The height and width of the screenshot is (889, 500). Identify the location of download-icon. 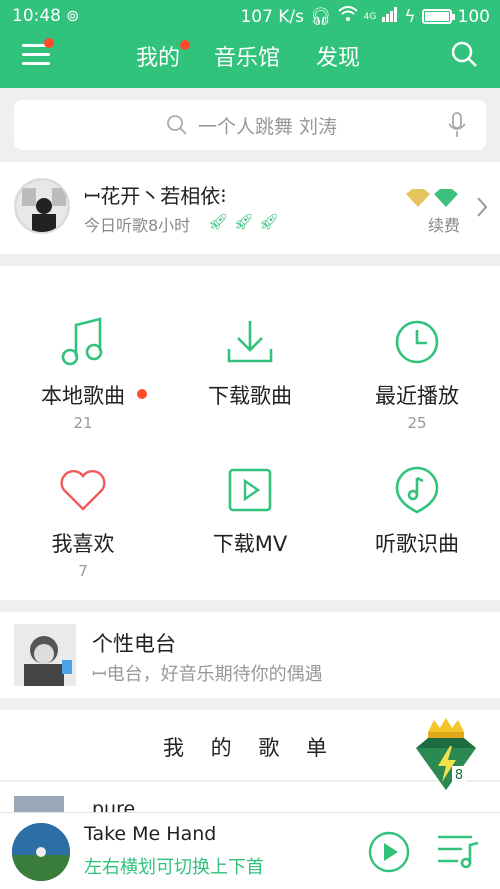
(250, 342).